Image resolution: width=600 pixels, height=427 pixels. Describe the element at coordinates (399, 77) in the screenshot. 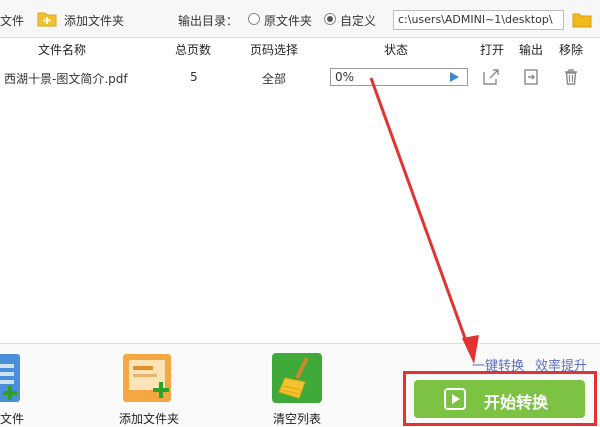

I see `progress-bar: 0%` at that location.